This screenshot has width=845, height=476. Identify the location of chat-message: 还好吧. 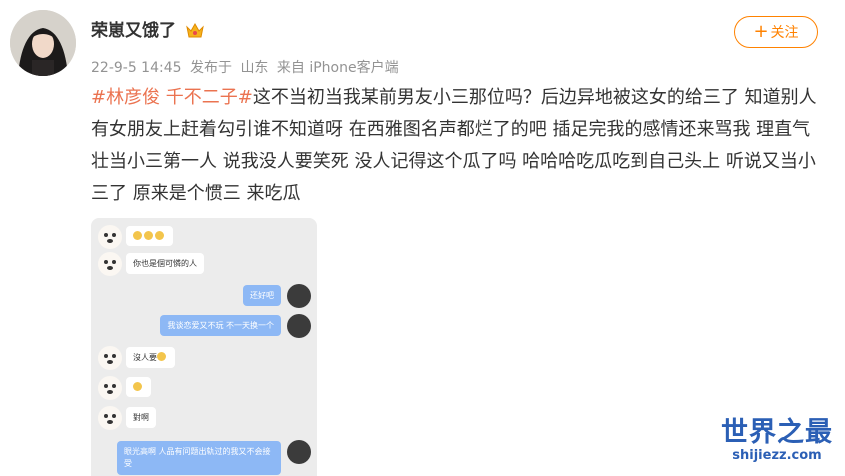
(204, 296).